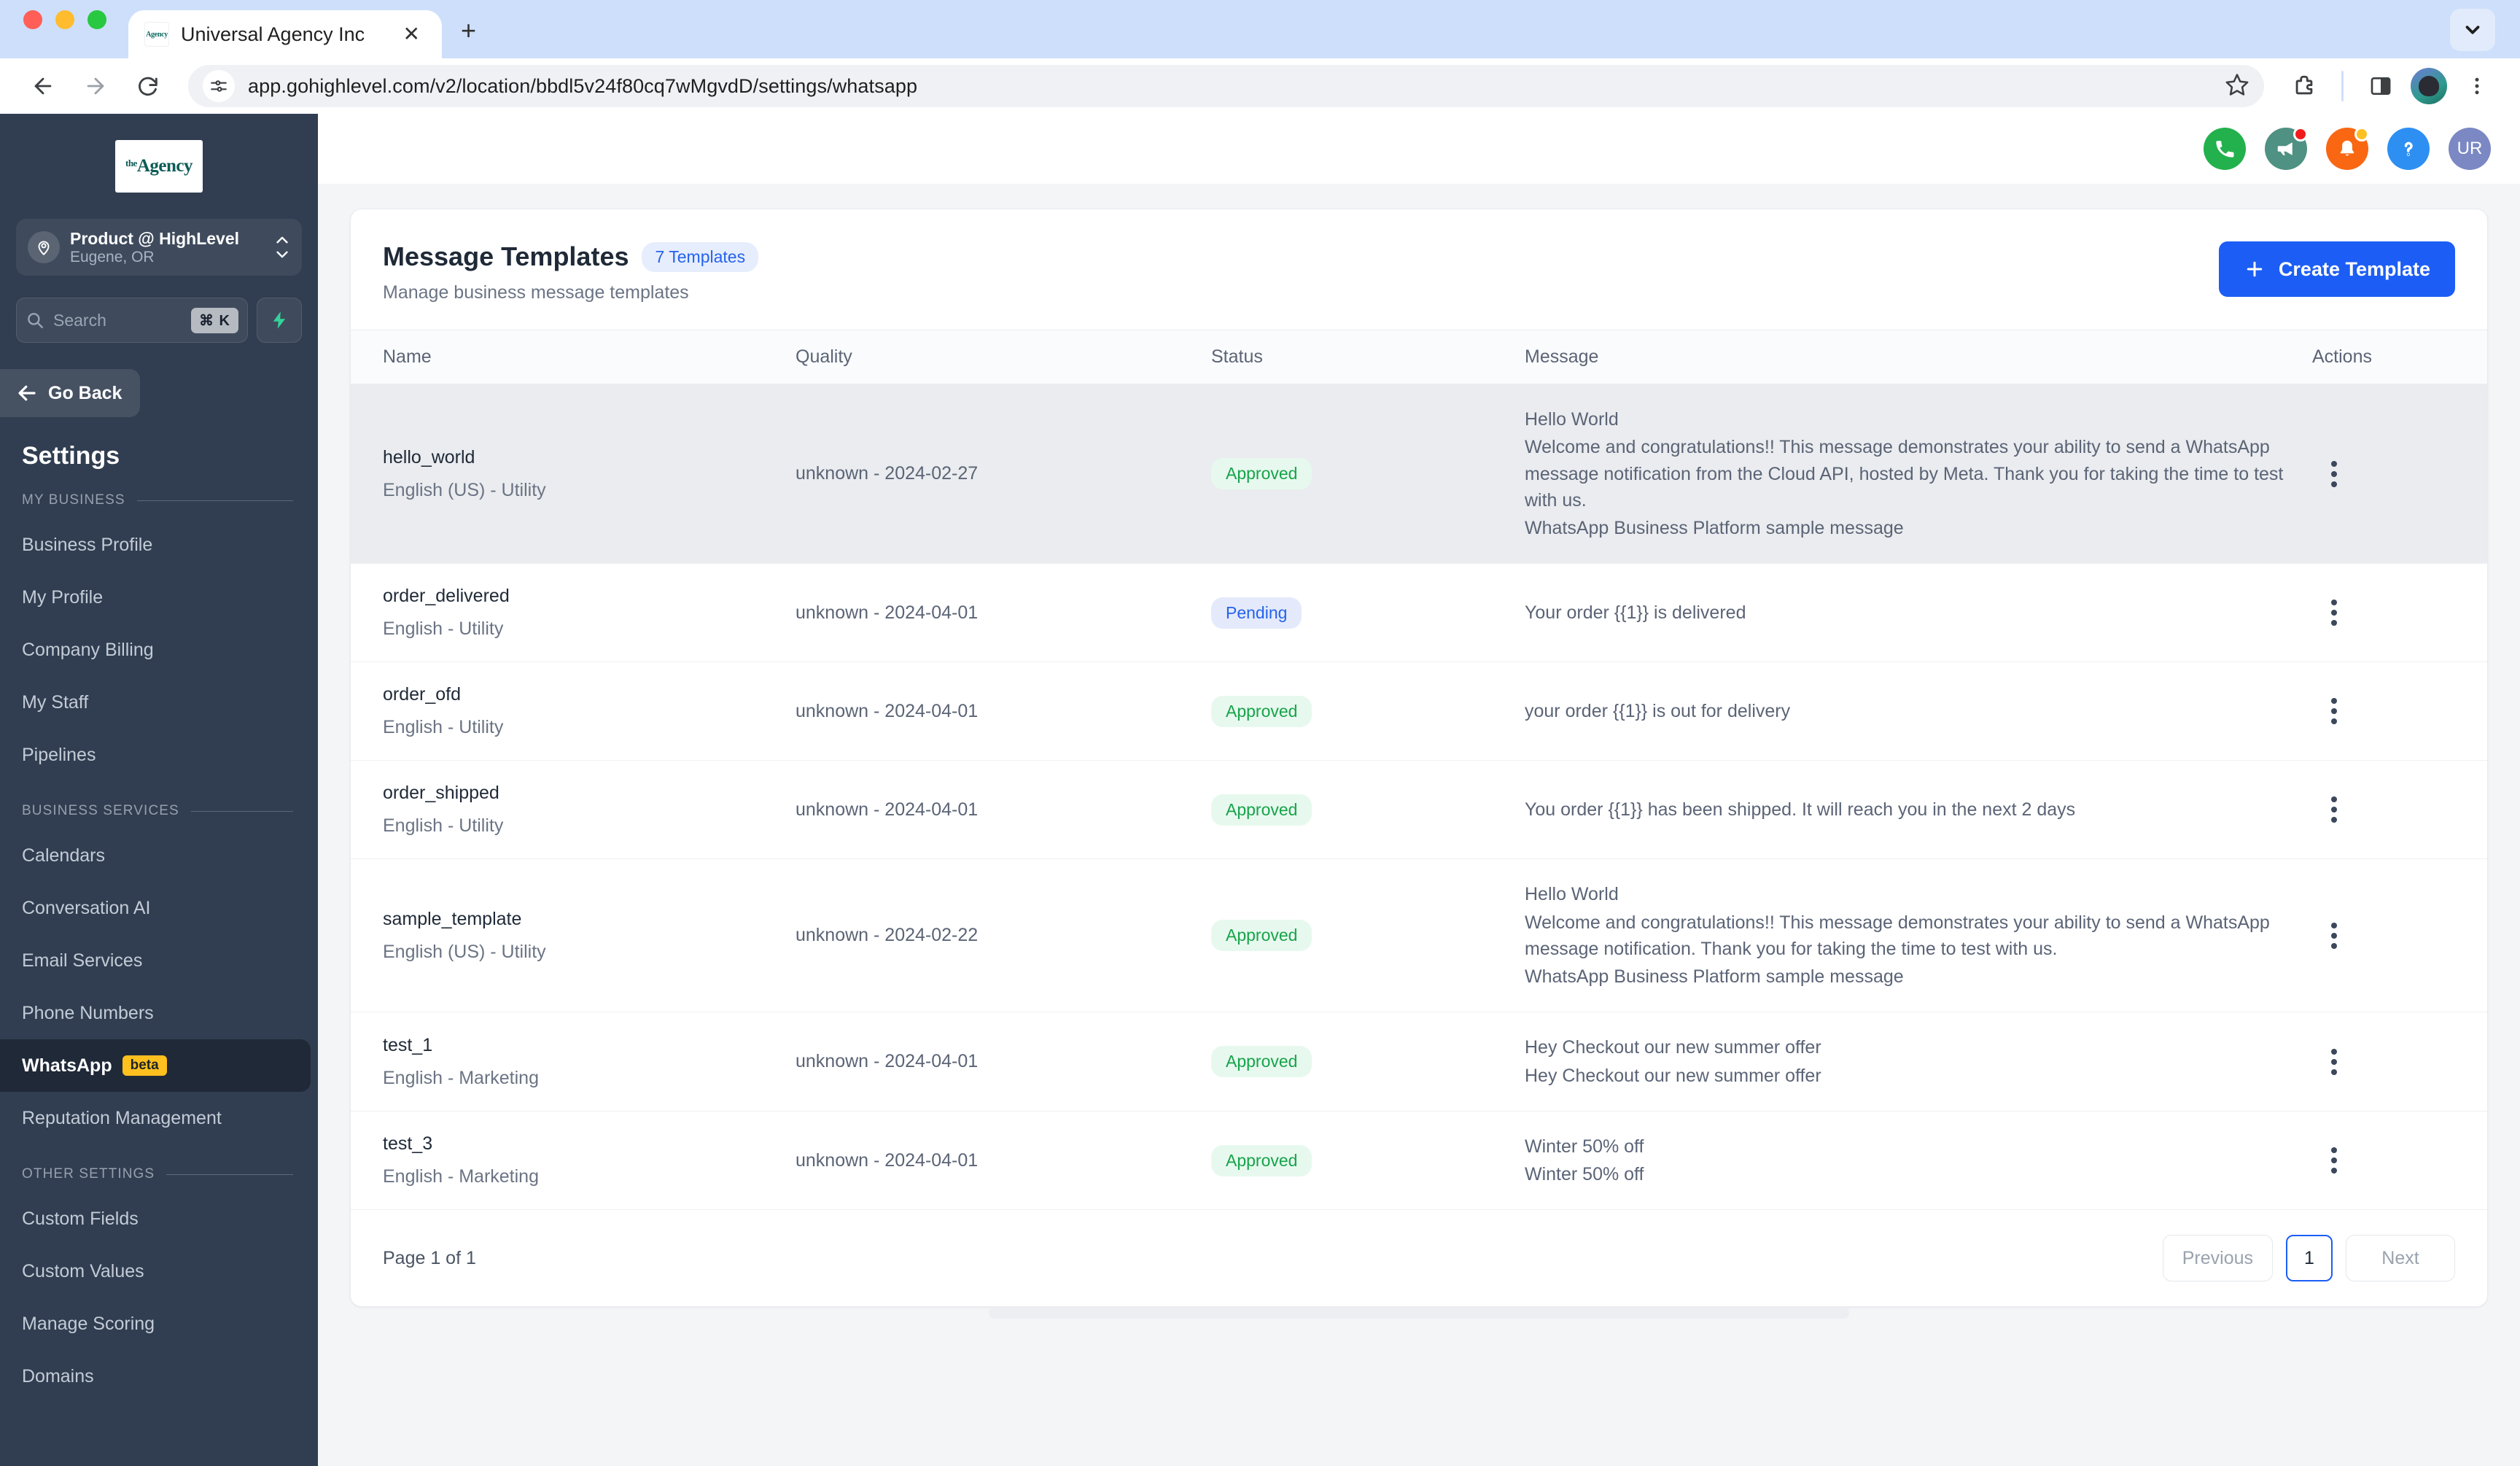 This screenshot has height=1466, width=2520. Describe the element at coordinates (155, 960) in the screenshot. I see `sidebar-item-email-services: Email Services` at that location.